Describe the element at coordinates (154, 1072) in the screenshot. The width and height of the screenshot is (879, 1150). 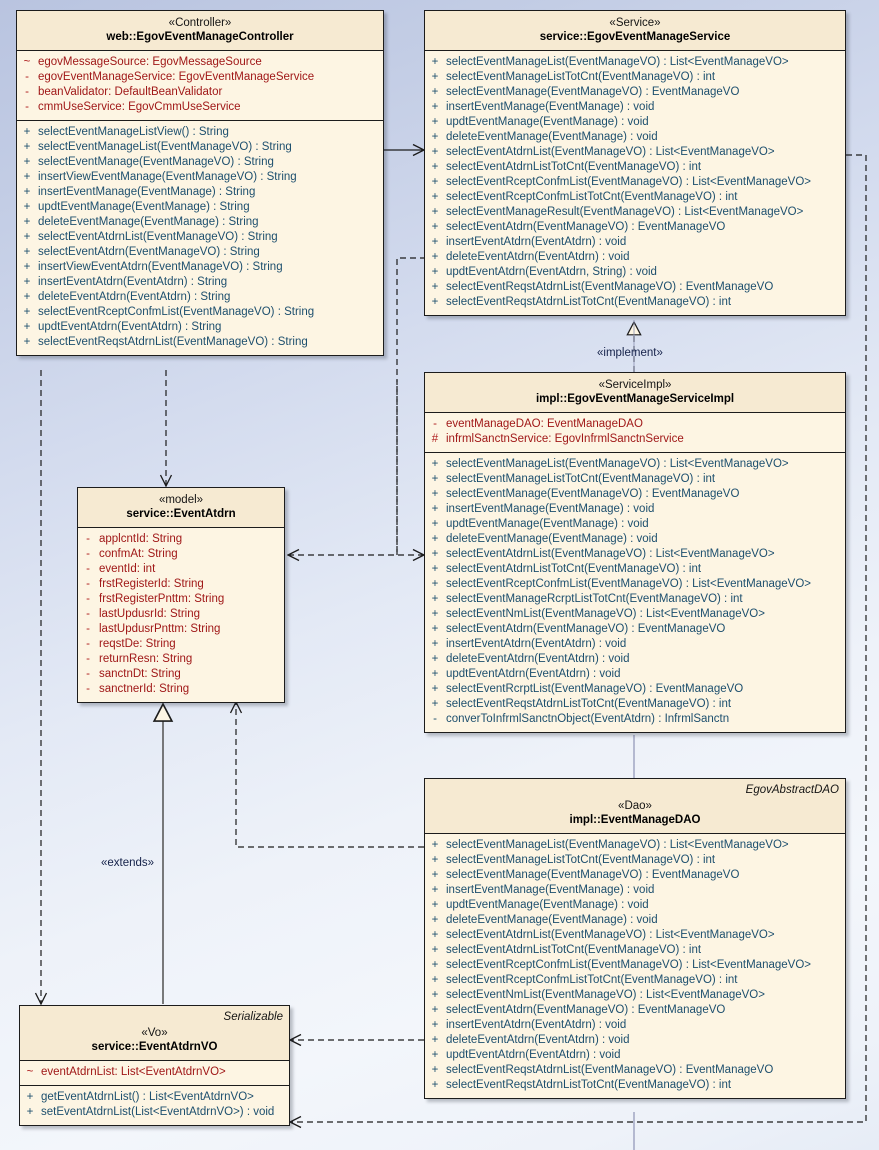
I see `attribute-row: ~ eventAtdrnList: List<EventAtdrnVO>` at that location.